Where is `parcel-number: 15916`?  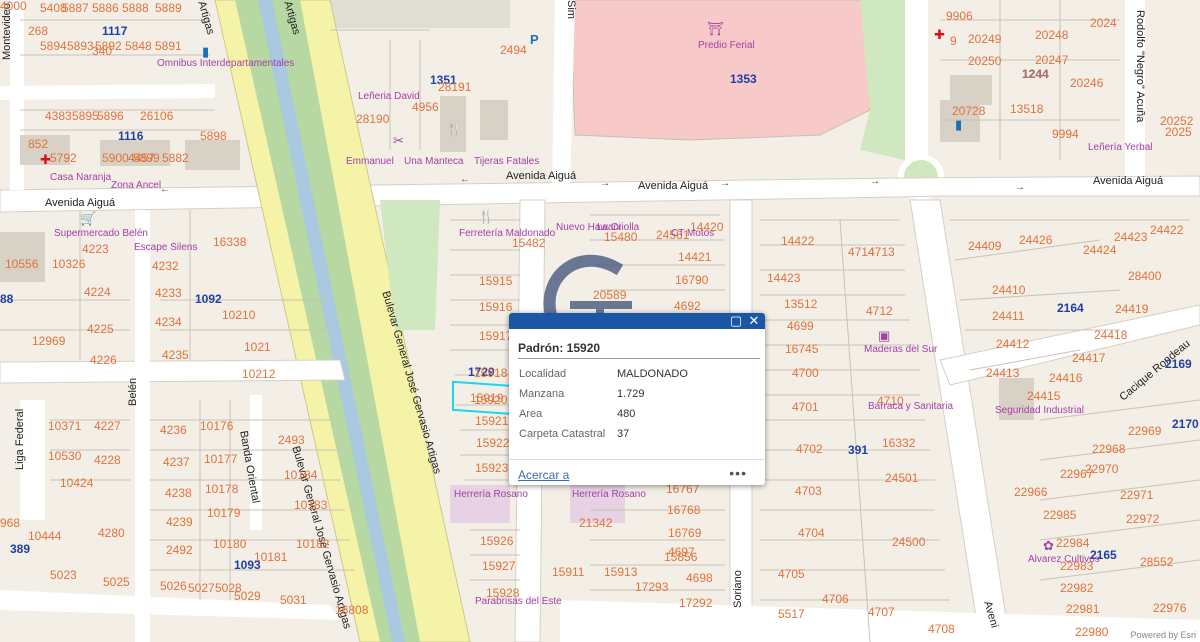 parcel-number: 15916 is located at coordinates (495, 307).